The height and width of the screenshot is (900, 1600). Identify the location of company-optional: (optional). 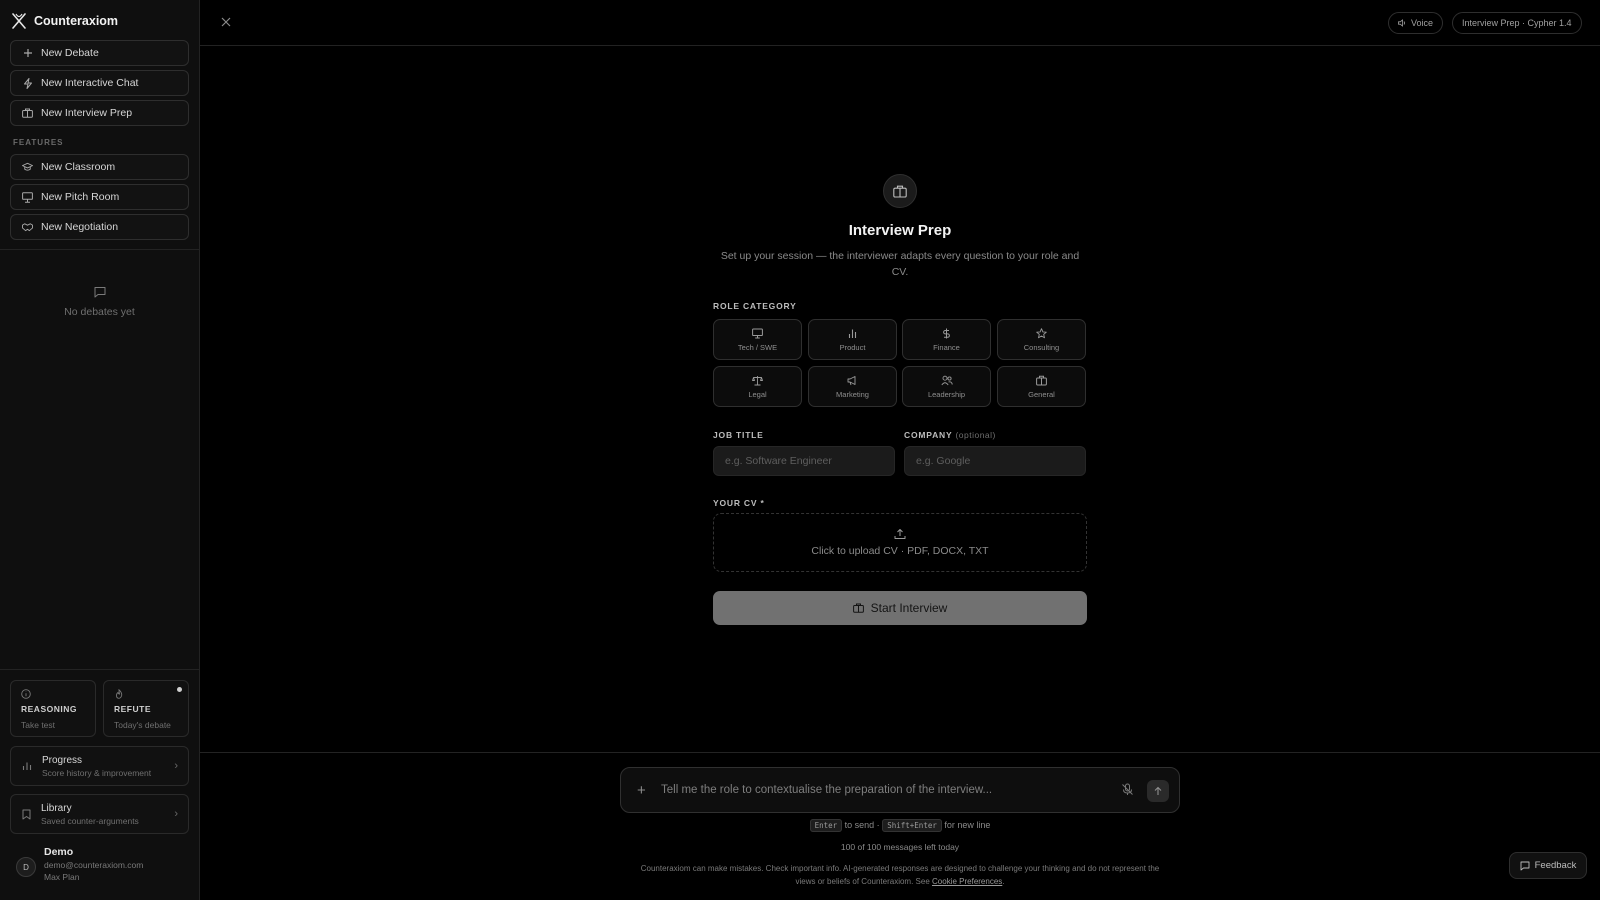
(975, 435).